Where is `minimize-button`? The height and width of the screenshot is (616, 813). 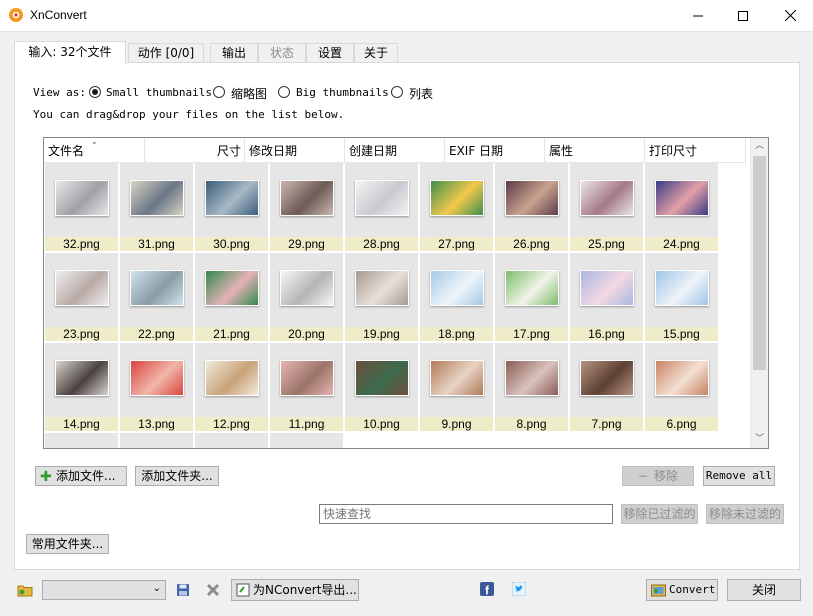 minimize-button is located at coordinates (698, 15).